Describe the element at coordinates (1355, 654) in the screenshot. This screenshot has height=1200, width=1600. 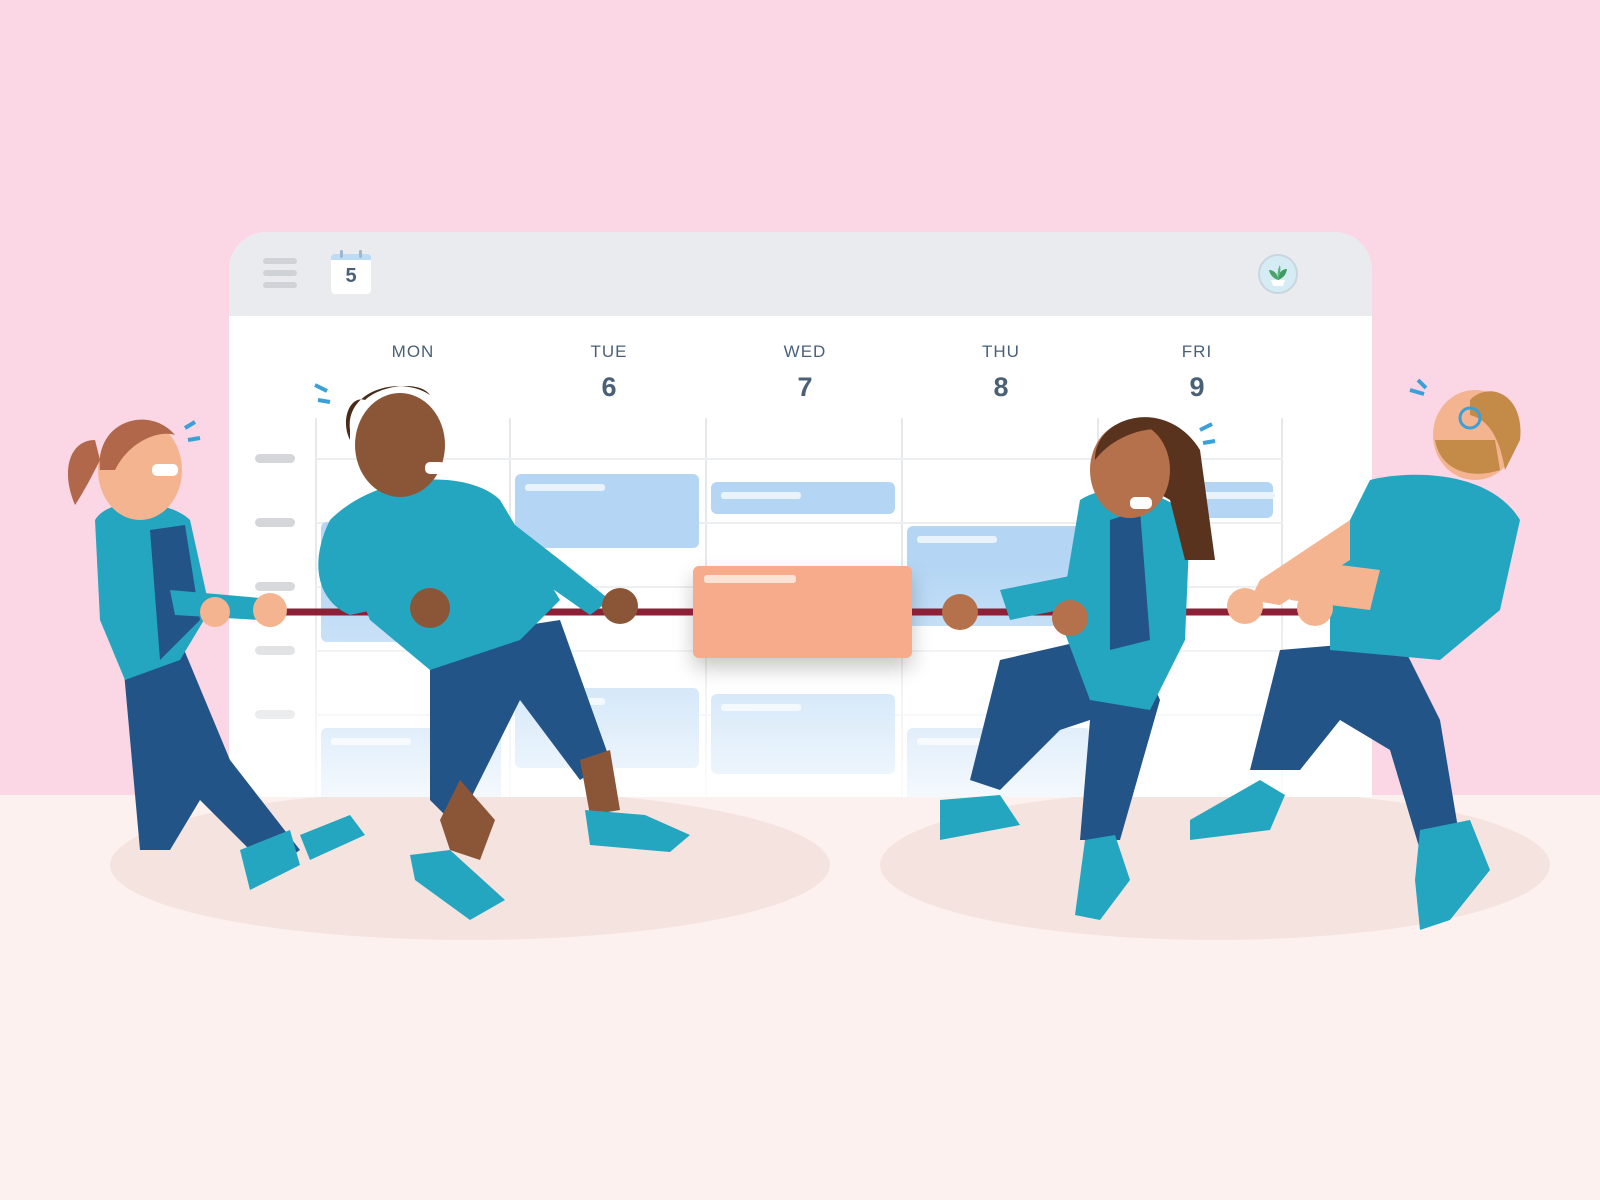
I see `person-right-man` at that location.